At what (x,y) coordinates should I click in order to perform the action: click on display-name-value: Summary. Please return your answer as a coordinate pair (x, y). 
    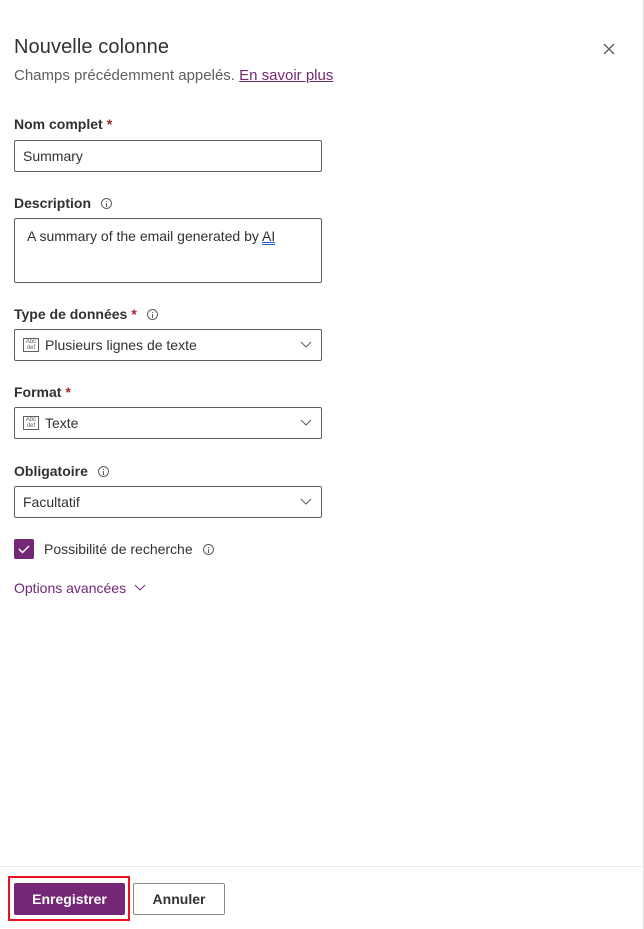
    Looking at the image, I should click on (53, 156).